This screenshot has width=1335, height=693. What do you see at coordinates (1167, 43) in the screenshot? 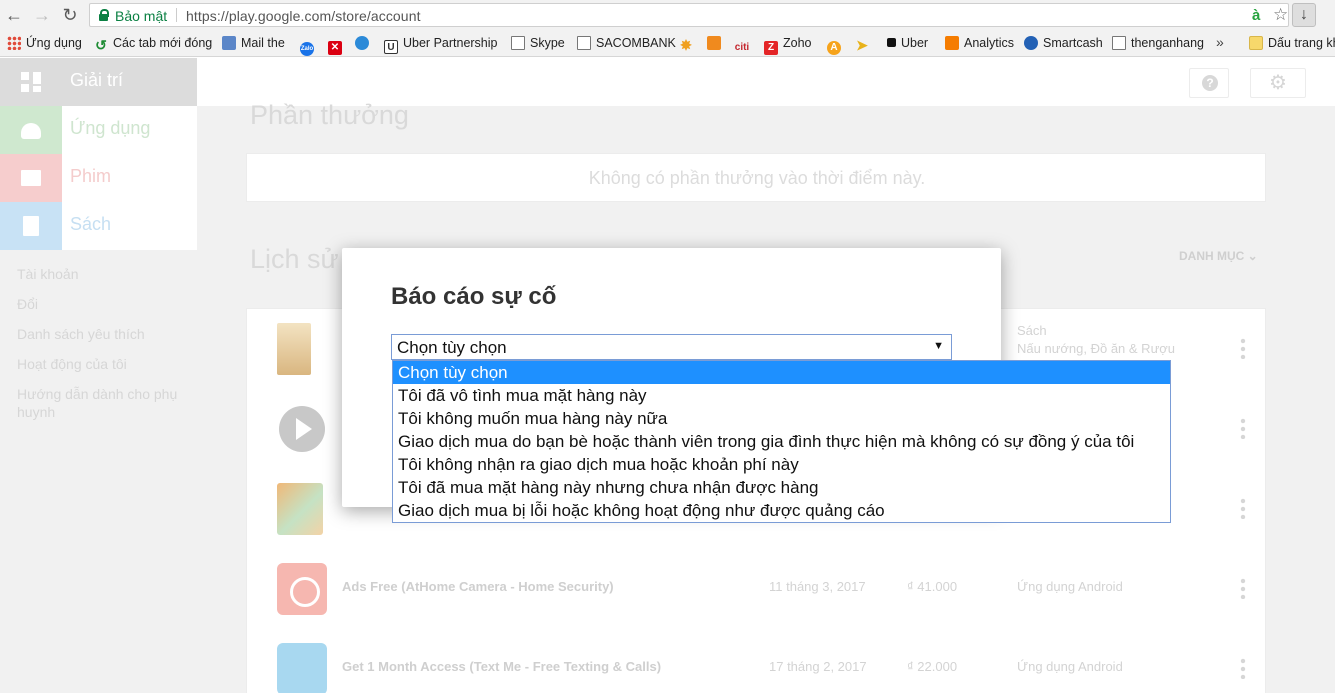
I see `bookmark-label: thenganhang` at bounding box center [1167, 43].